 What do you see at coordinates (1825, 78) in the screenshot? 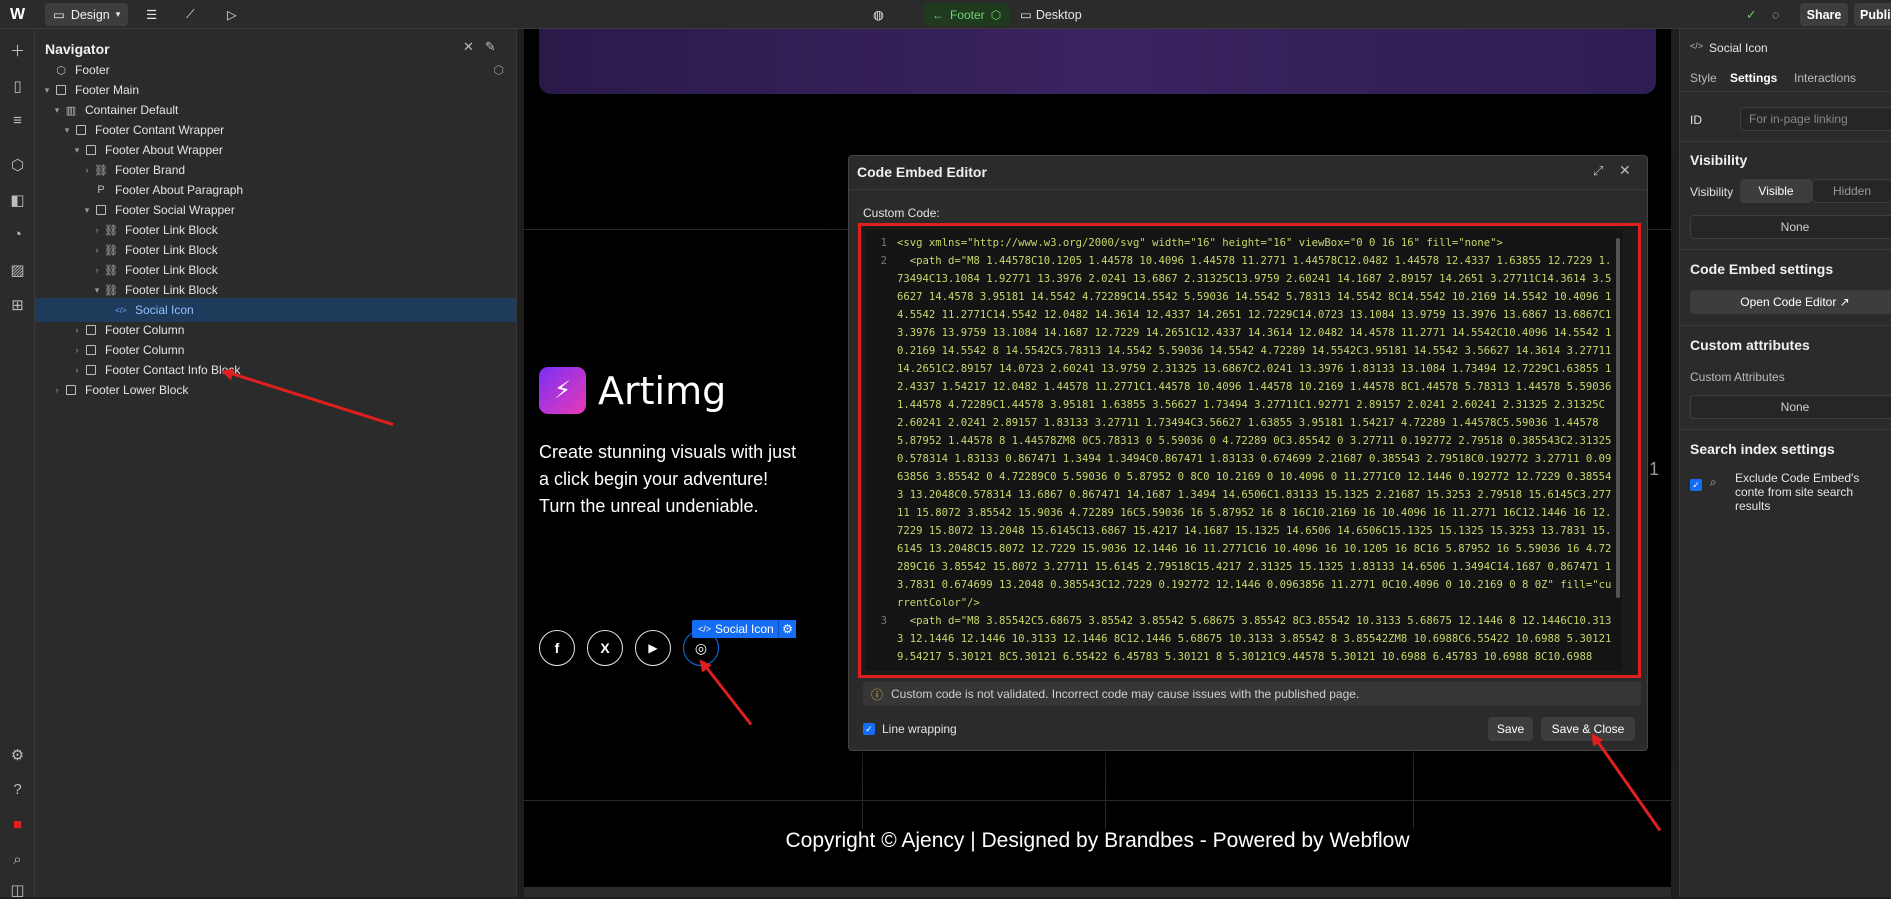
I see `tab-interactions: Interactions` at bounding box center [1825, 78].